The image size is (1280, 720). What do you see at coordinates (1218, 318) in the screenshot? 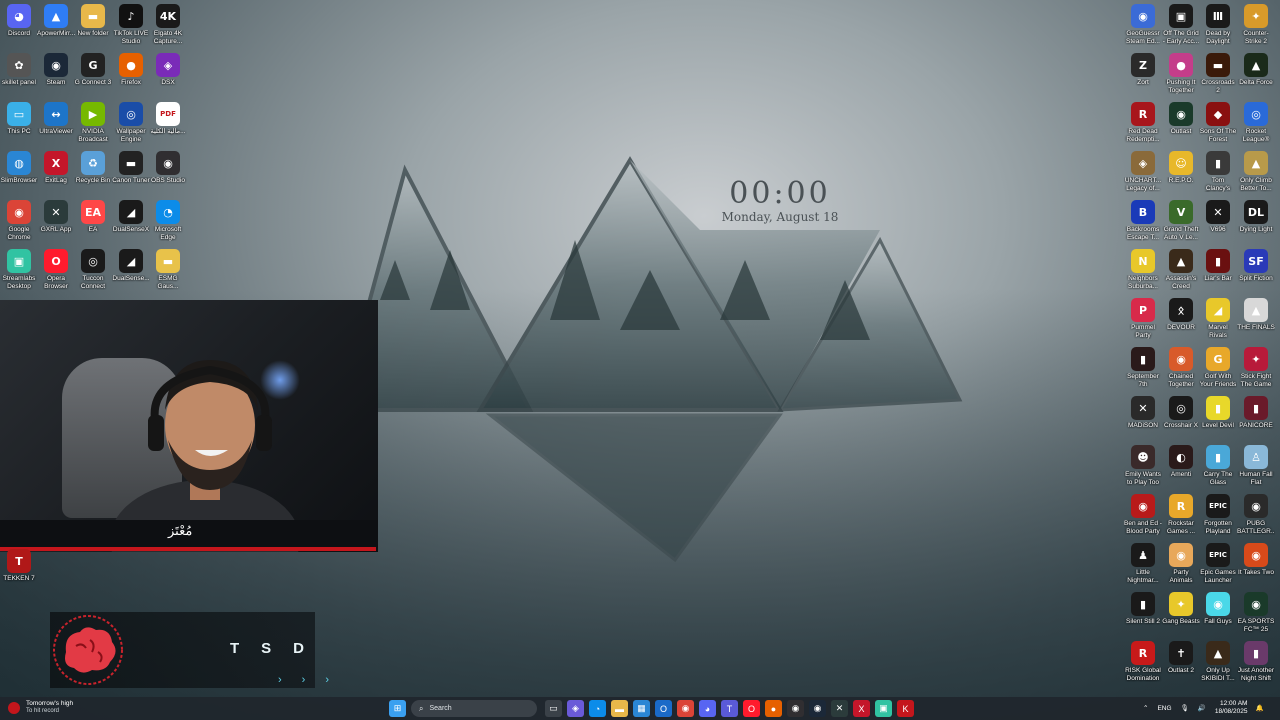
I see `desktop-icon: ◢ Marvel Rivals` at bounding box center [1218, 318].